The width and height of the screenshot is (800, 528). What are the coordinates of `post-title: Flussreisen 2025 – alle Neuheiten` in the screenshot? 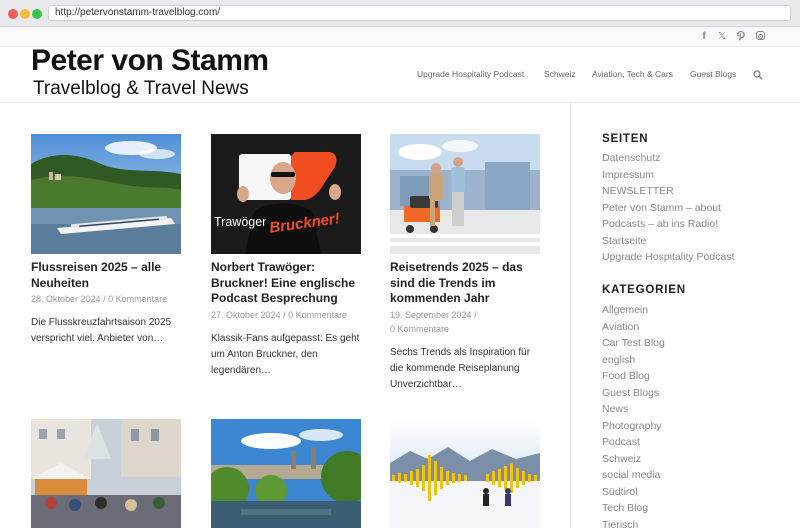 It's located at (106, 275).